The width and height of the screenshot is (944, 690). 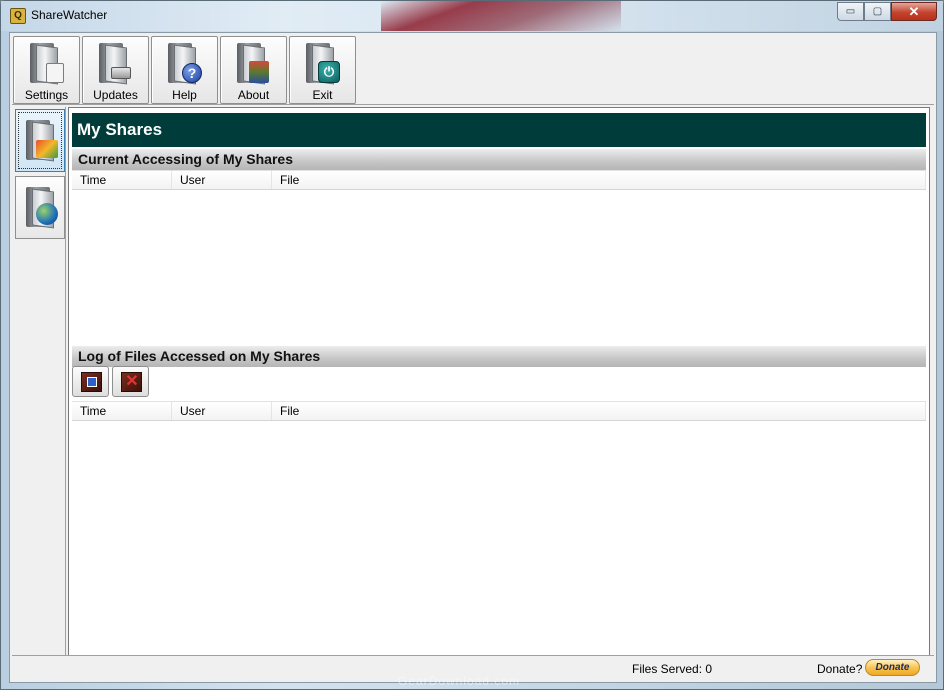 I want to click on log-toolbar: ✕, so click(x=112, y=383).